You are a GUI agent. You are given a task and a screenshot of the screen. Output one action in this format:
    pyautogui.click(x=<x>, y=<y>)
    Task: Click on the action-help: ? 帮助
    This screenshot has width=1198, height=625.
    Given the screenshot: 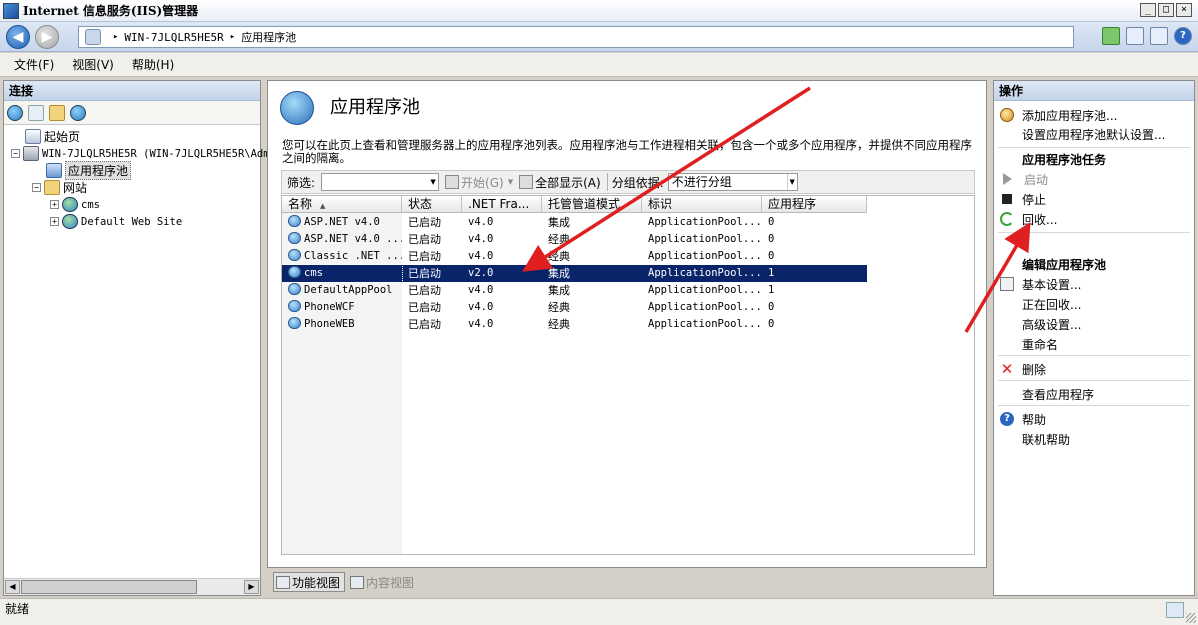 What is the action you would take?
    pyautogui.click(x=1020, y=419)
    